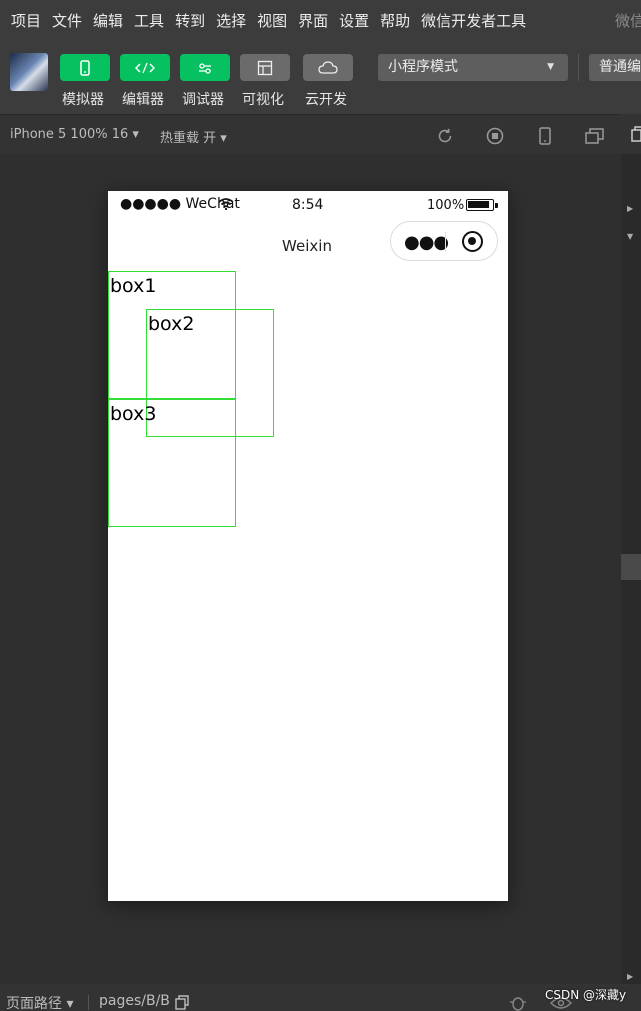 The height and width of the screenshot is (1011, 641). Describe the element at coordinates (631, 549) in the screenshot. I see `right-panel-strip: ▶ ▼ ▶` at that location.